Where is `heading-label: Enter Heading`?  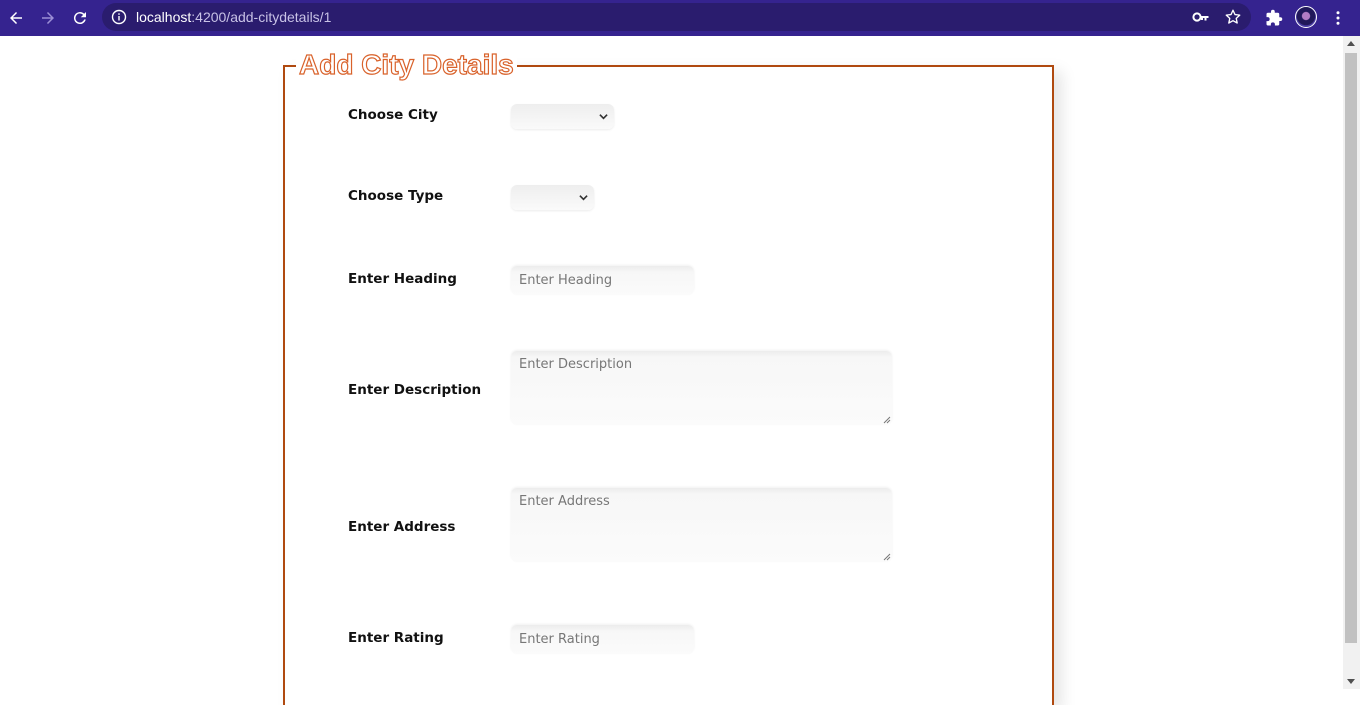 heading-label: Enter Heading is located at coordinates (402, 279).